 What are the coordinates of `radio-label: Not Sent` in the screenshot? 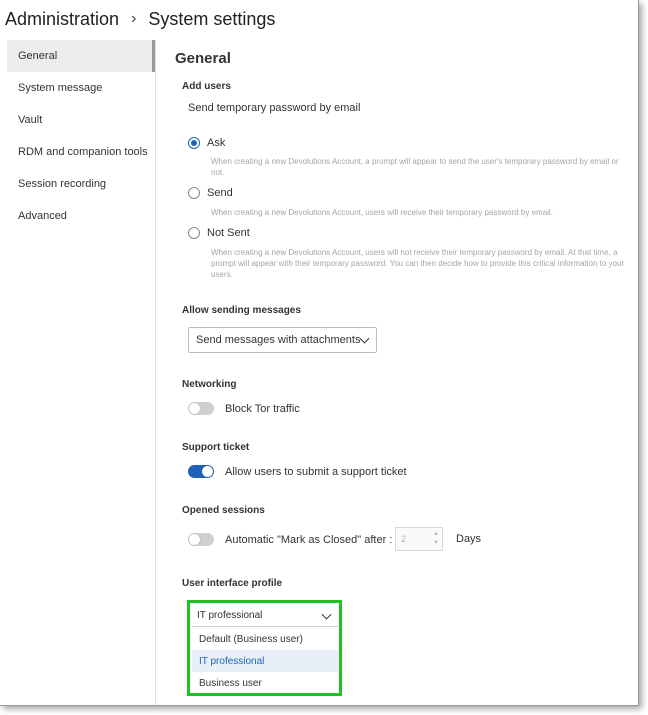 It's located at (228, 233).